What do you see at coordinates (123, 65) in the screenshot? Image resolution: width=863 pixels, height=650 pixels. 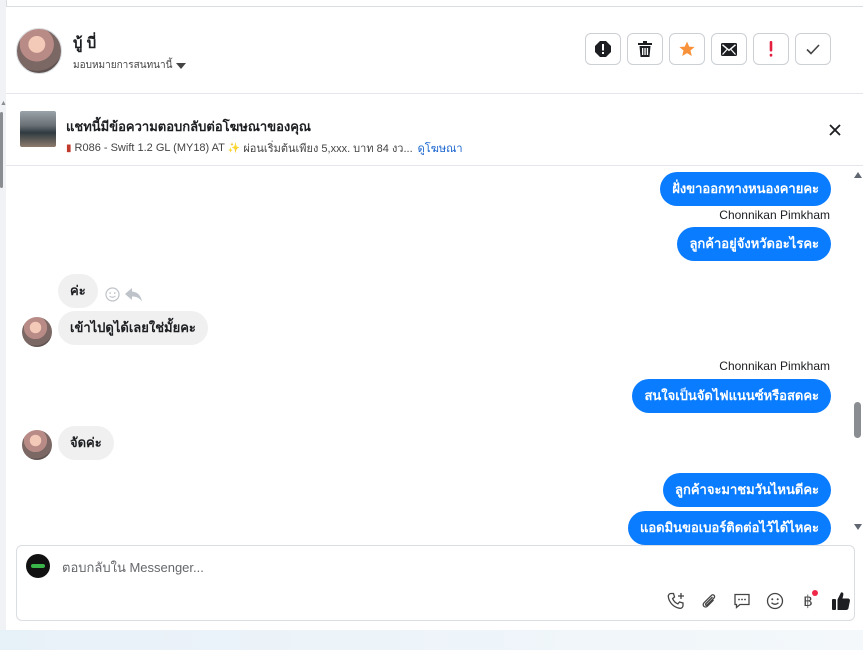 I see `assign-label: มอบหมายการสนทนานี้` at bounding box center [123, 65].